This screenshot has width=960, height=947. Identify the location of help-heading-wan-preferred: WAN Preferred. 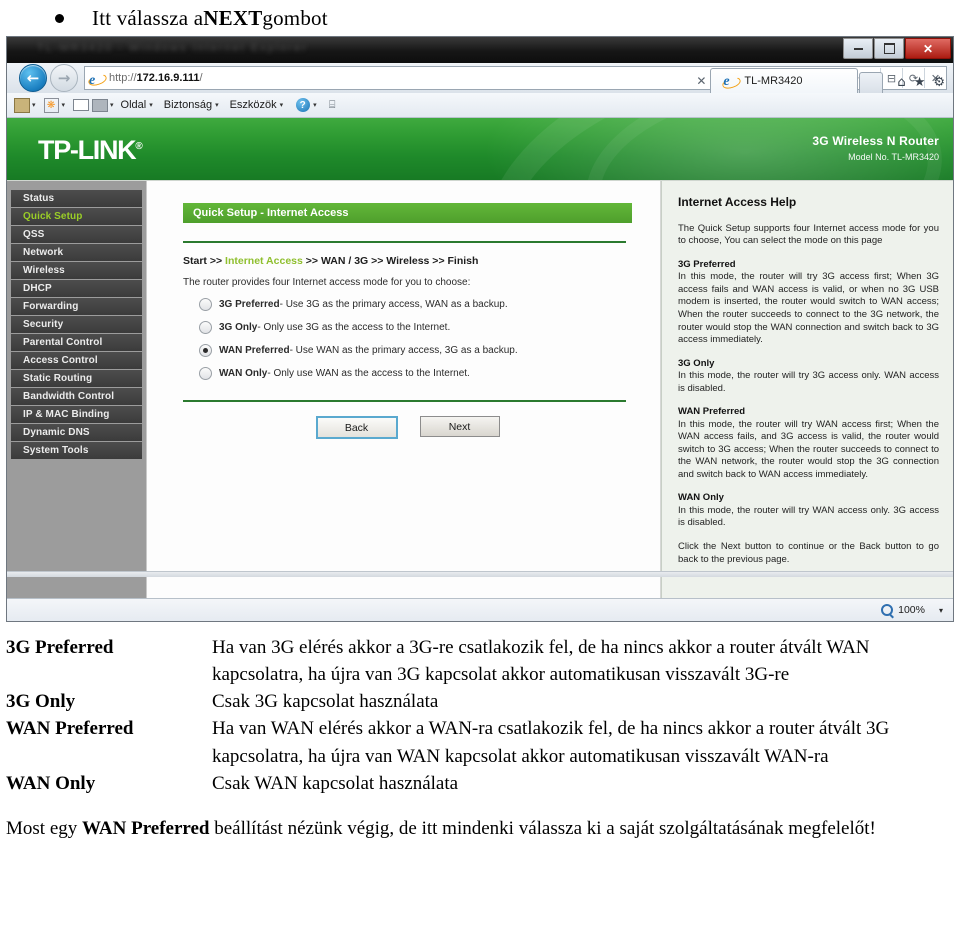
(712, 412).